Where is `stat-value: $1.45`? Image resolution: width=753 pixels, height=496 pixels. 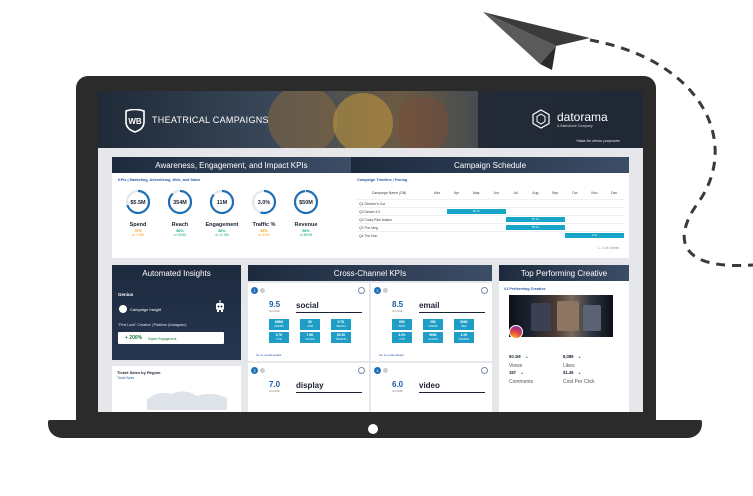
stat-value: $1.45 is located at coordinates (568, 372).